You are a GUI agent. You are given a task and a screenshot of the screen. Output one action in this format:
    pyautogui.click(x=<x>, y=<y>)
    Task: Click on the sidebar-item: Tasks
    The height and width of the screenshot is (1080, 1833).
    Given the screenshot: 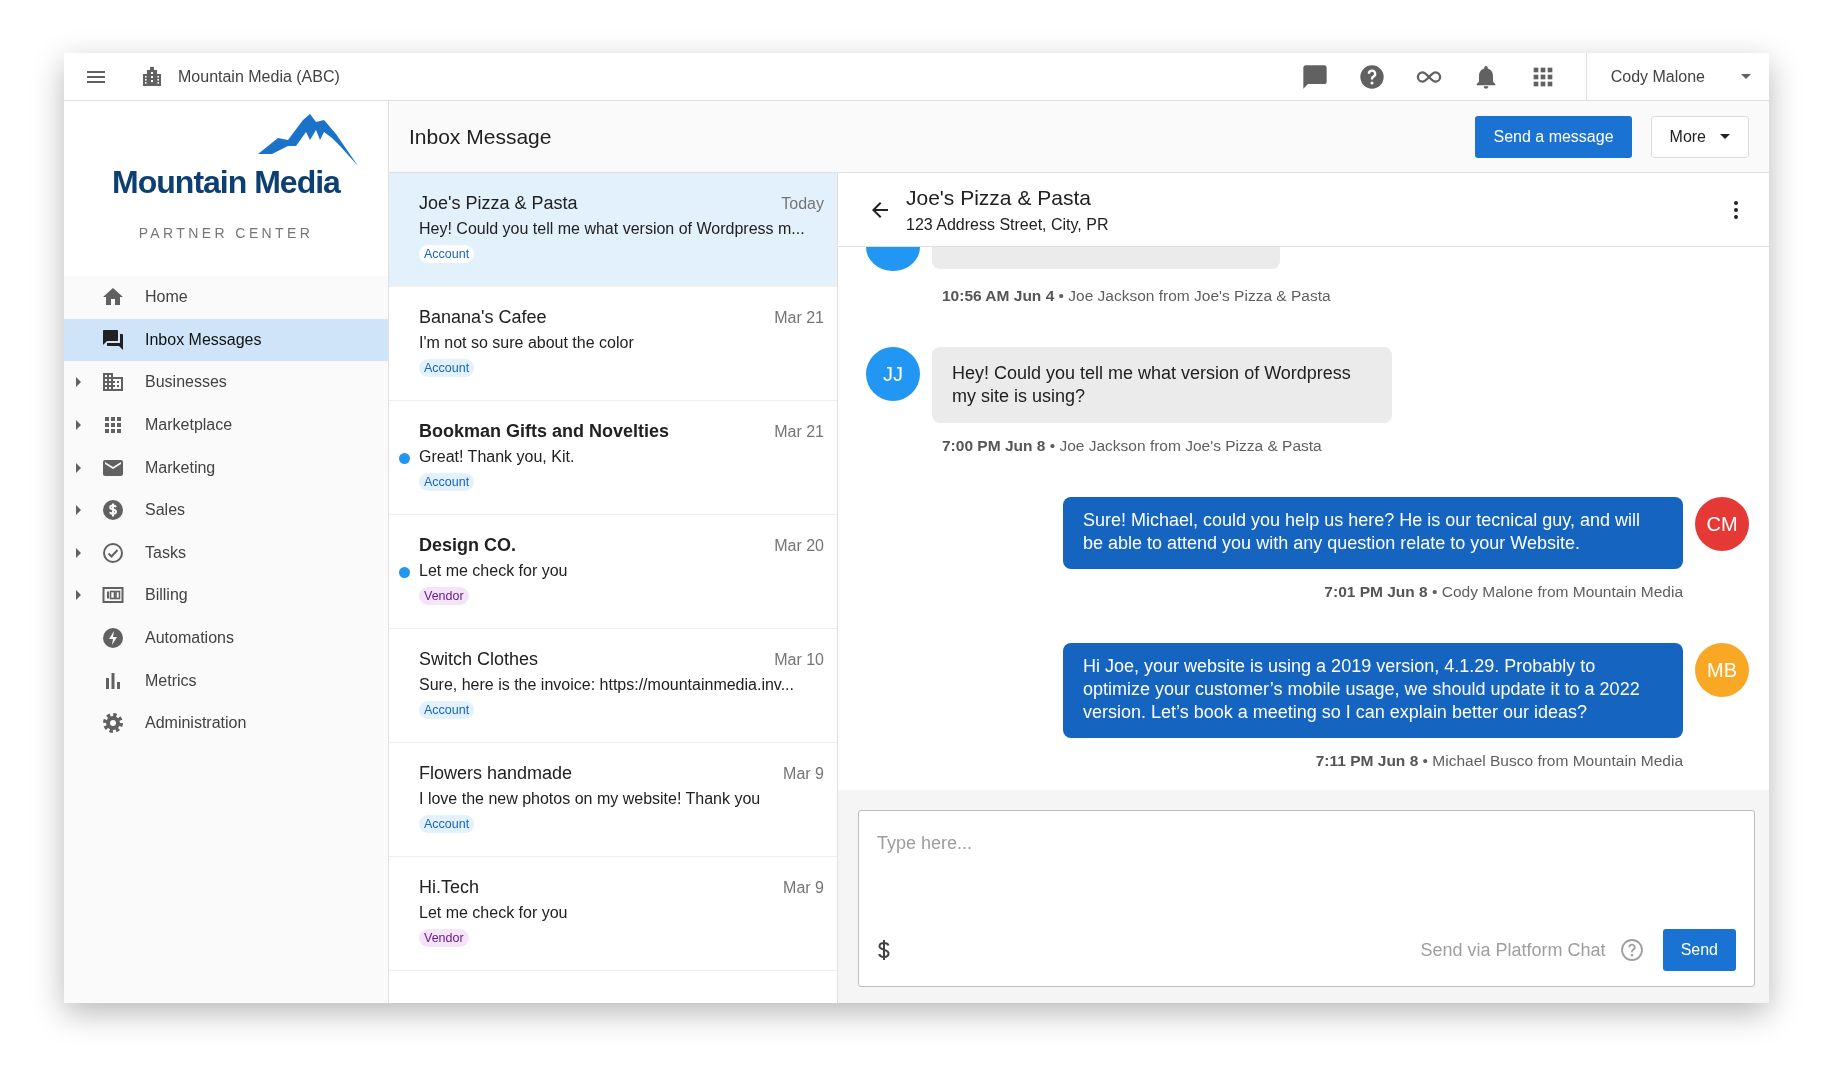 What is the action you would take?
    pyautogui.click(x=226, y=553)
    